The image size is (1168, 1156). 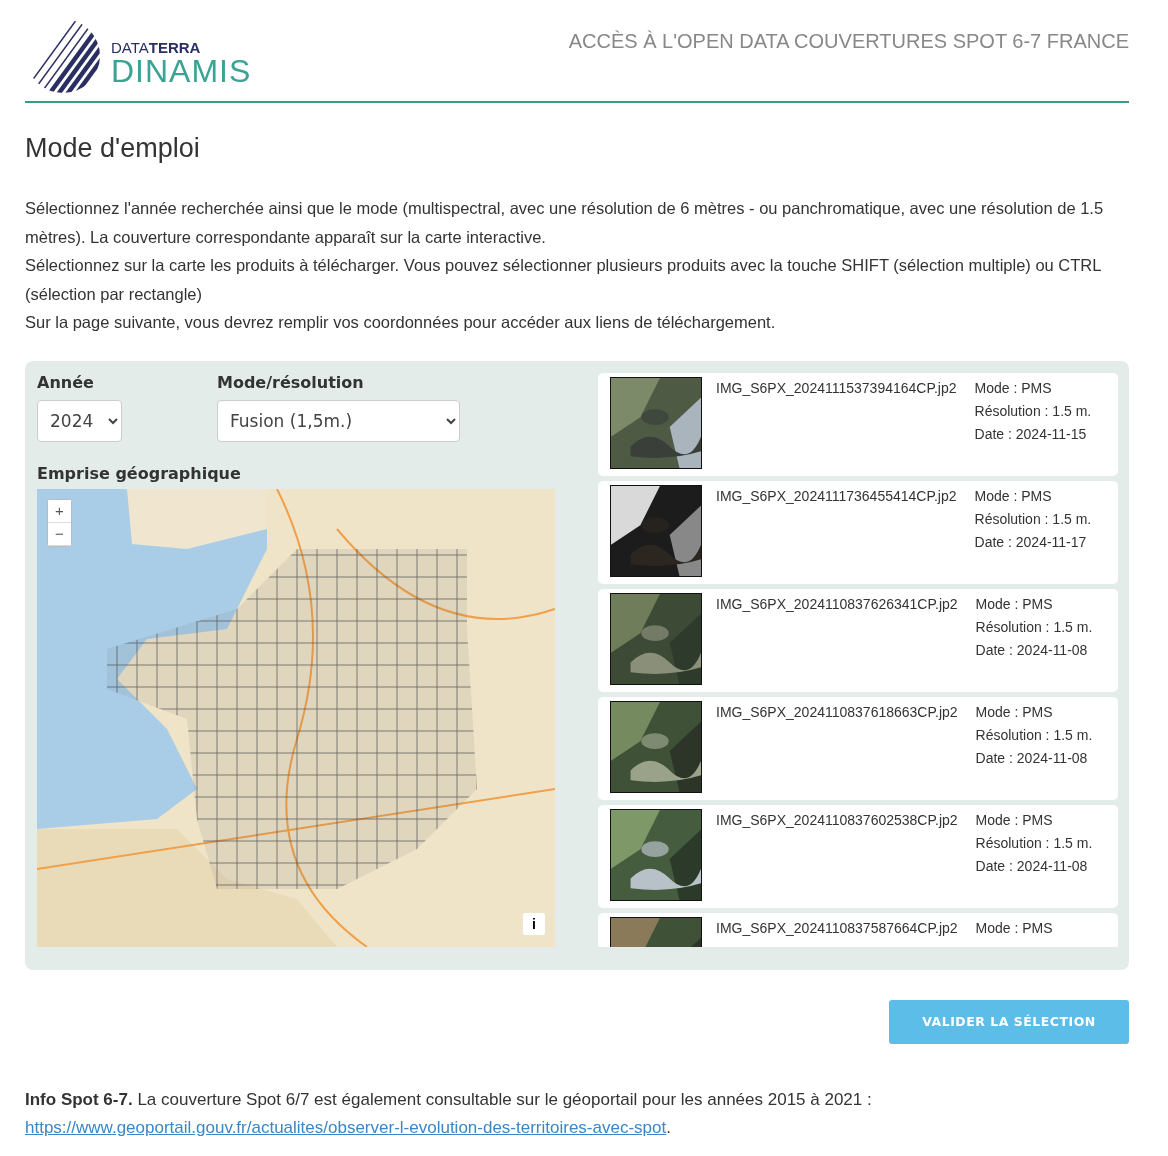 I want to click on product-card: IMG_S6PX_2024111736455414CP.jp2 Mode : PMS Résolution : 1.5 m. Date : 2024-11-17, so click(x=858, y=532).